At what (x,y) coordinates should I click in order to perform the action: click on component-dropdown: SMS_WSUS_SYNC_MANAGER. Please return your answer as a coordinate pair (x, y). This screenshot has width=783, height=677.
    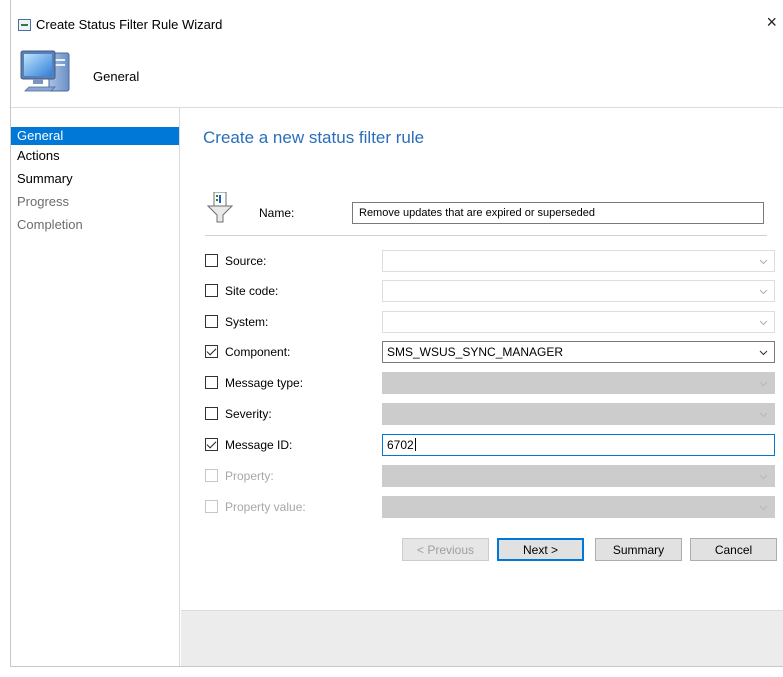
    Looking at the image, I should click on (578, 352).